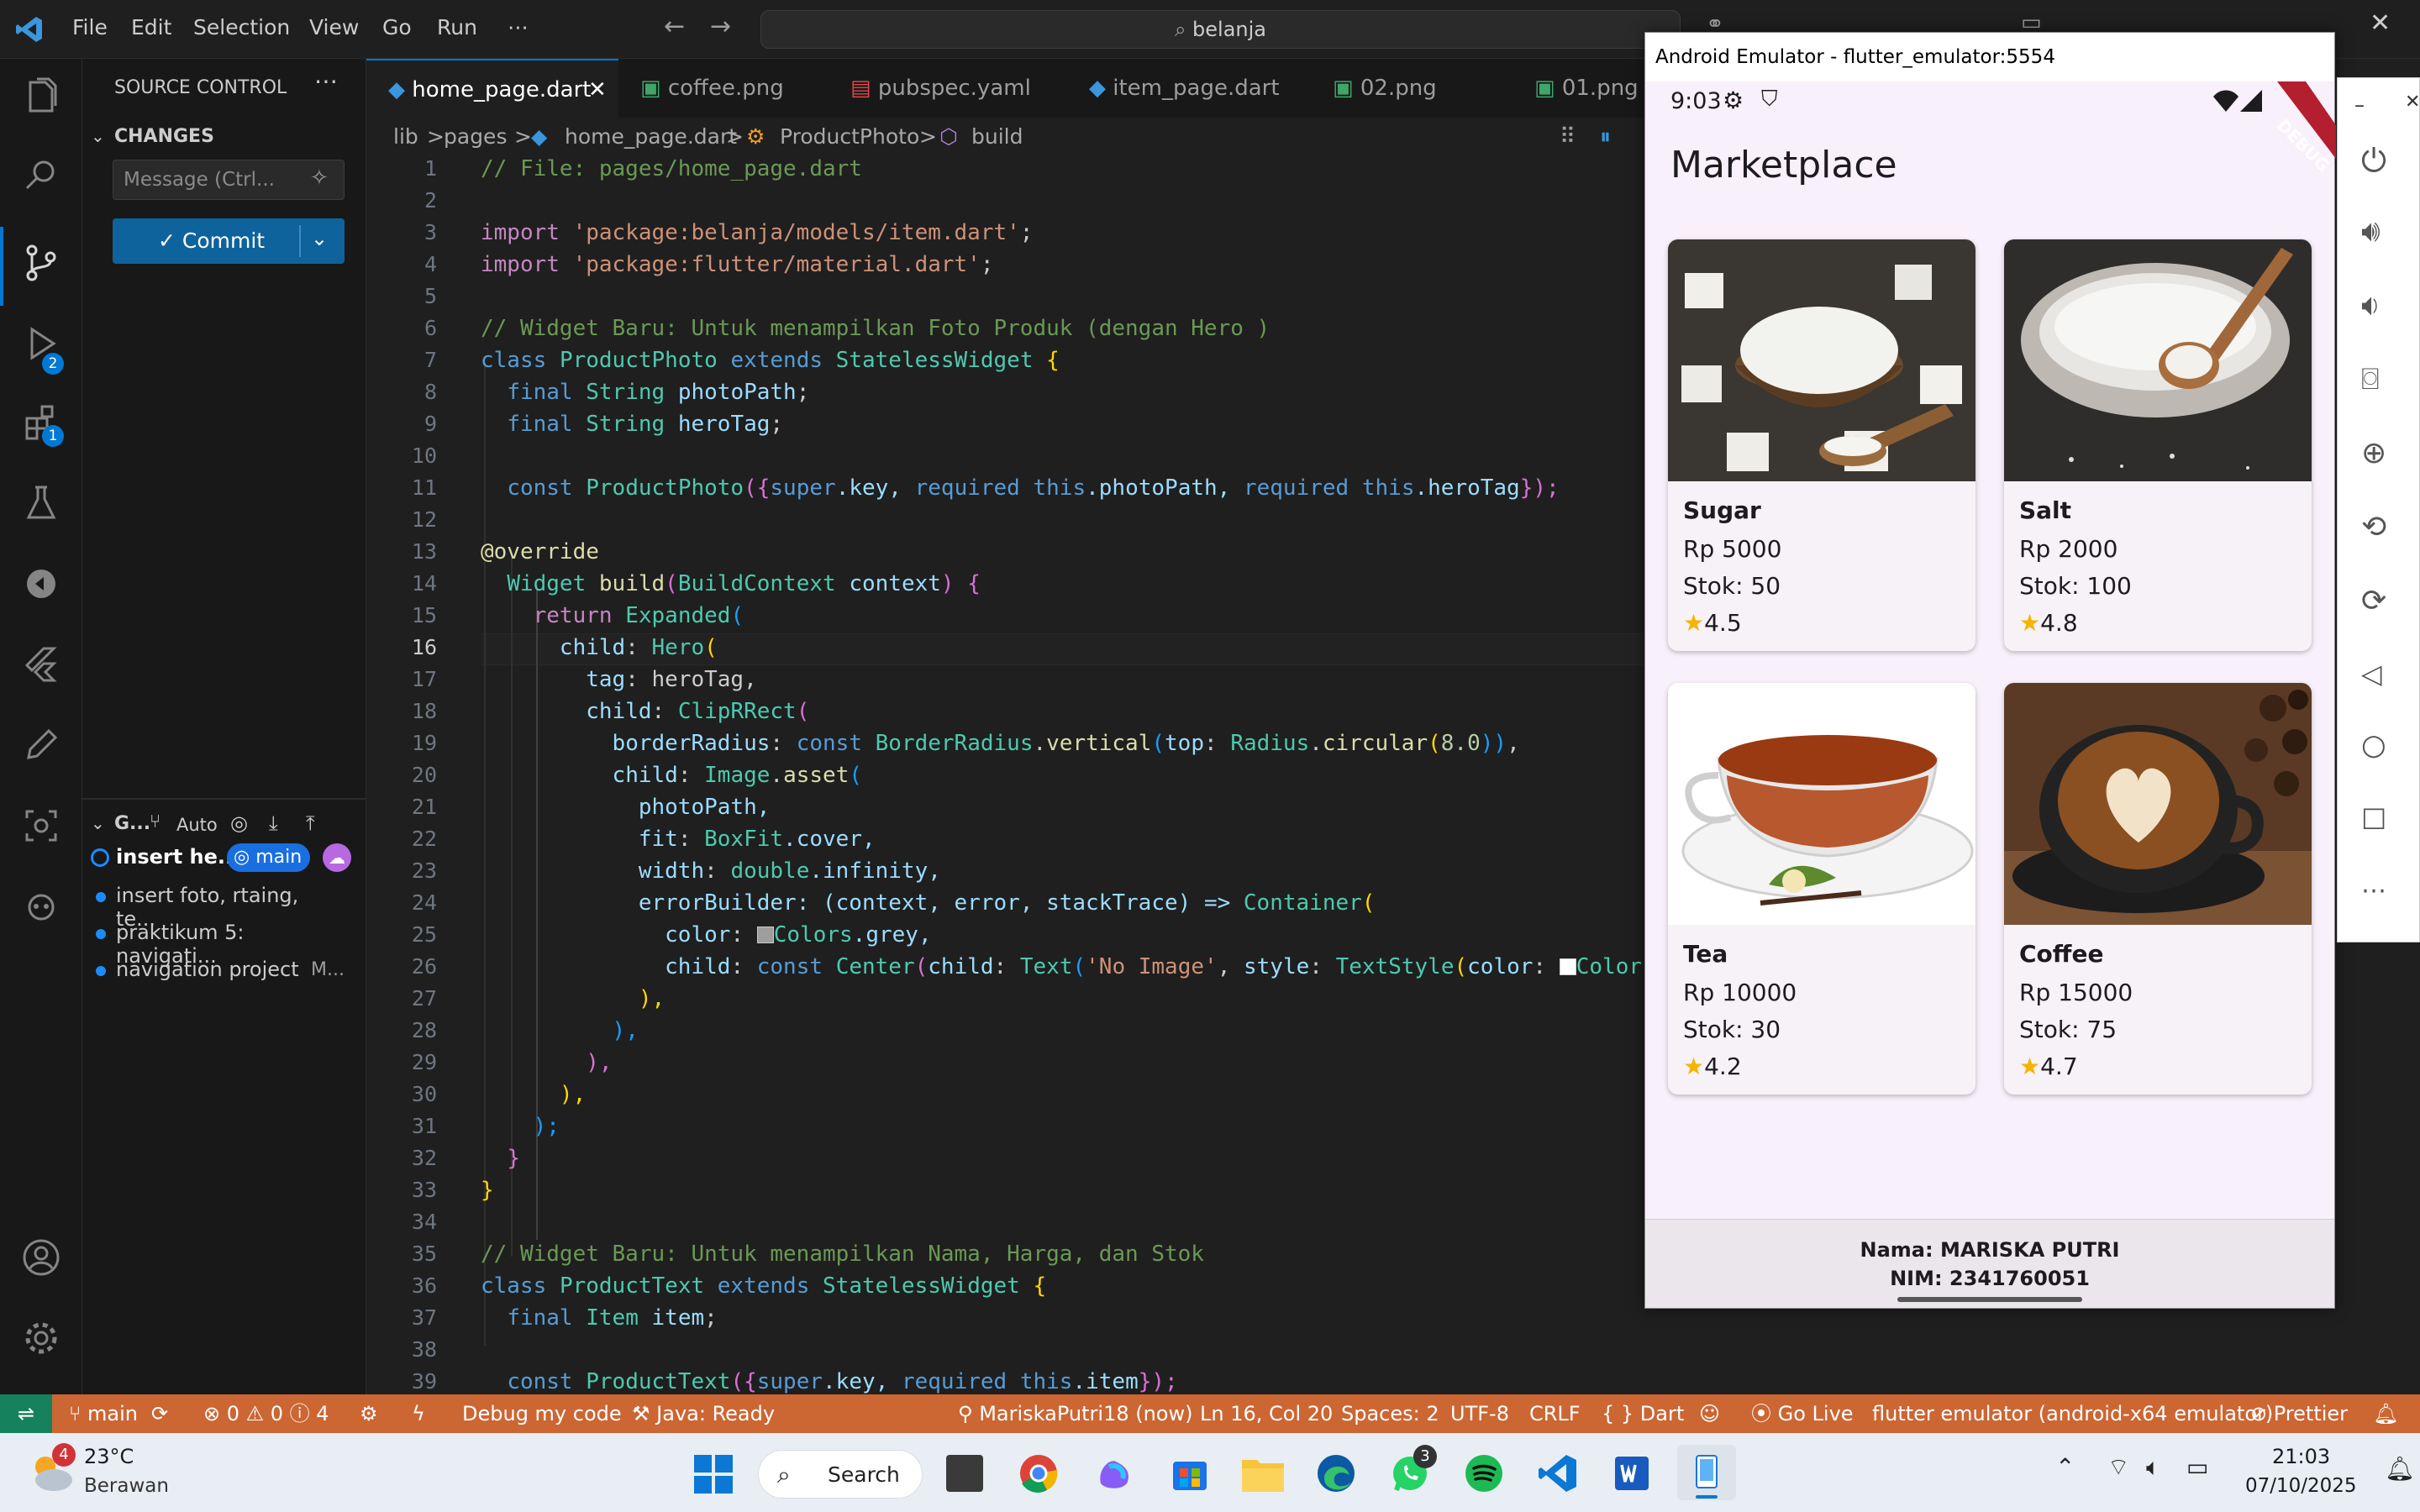  What do you see at coordinates (2380, 676) in the screenshot?
I see `back-icon: ◁` at bounding box center [2380, 676].